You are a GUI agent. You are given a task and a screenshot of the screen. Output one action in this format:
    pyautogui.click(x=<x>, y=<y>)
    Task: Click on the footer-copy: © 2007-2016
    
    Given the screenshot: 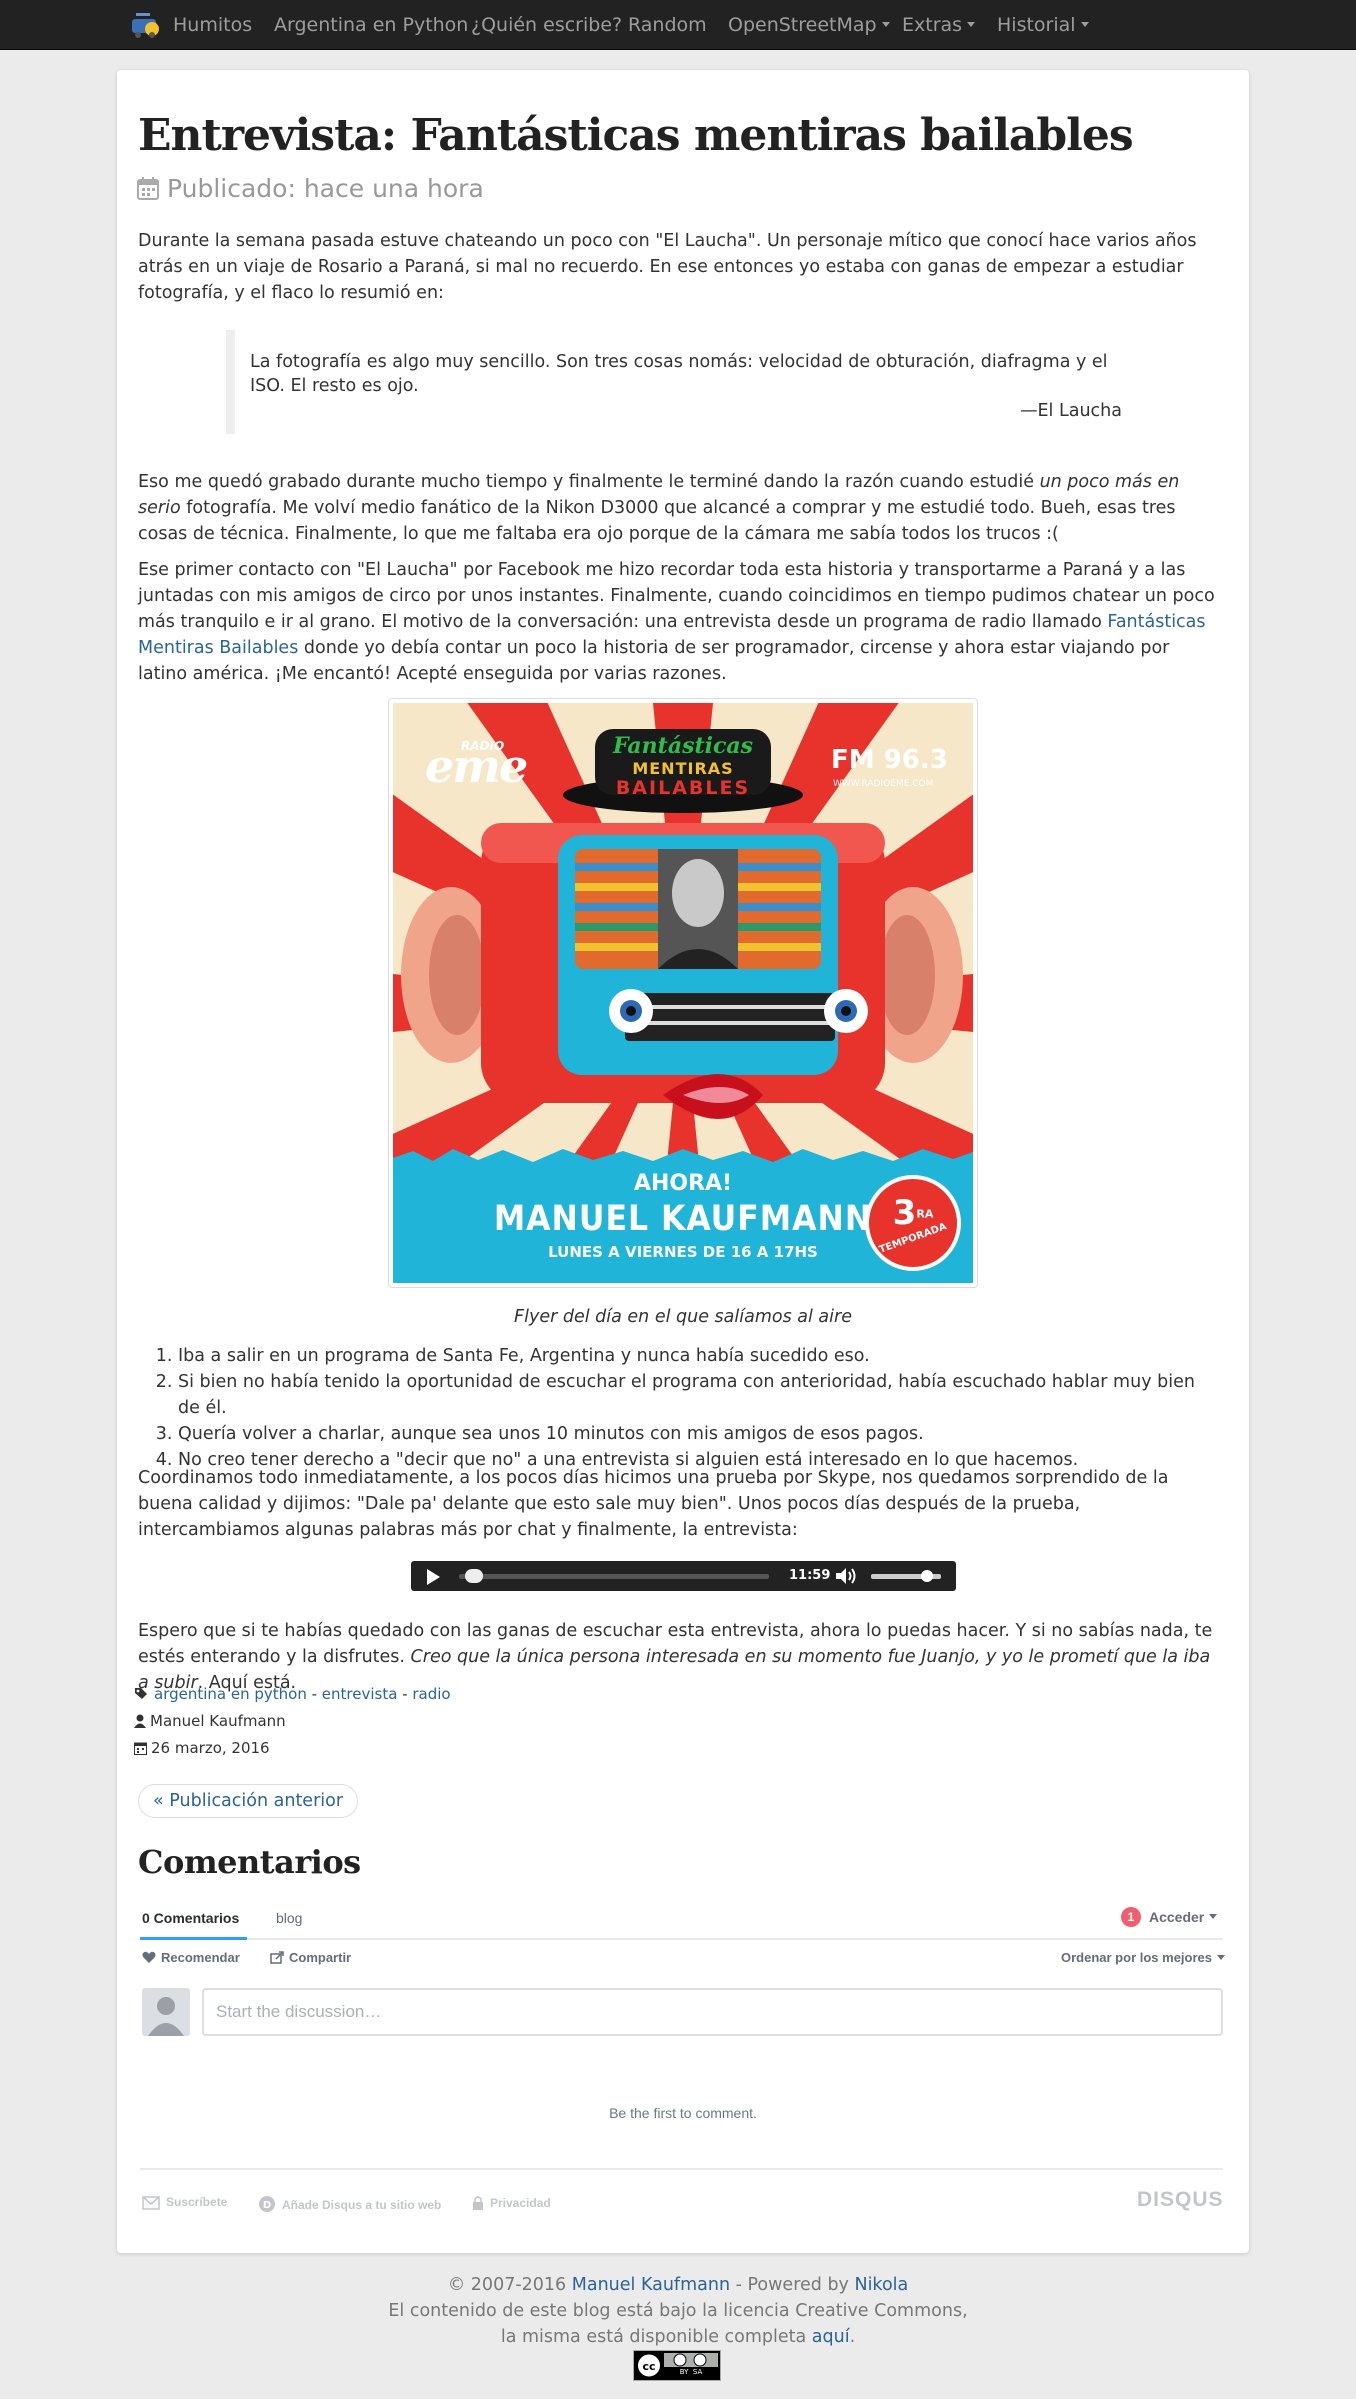 What is the action you would take?
    pyautogui.click(x=509, y=2285)
    